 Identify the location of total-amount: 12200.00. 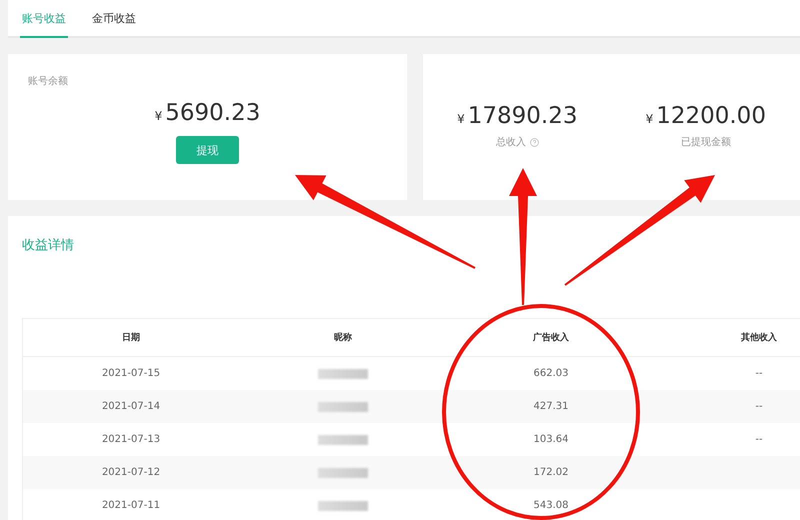
(711, 116).